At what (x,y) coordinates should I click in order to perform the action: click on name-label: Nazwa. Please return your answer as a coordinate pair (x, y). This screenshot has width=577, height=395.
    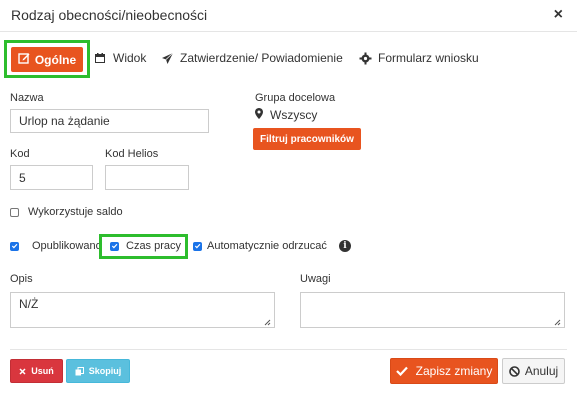
    Looking at the image, I should click on (27, 98).